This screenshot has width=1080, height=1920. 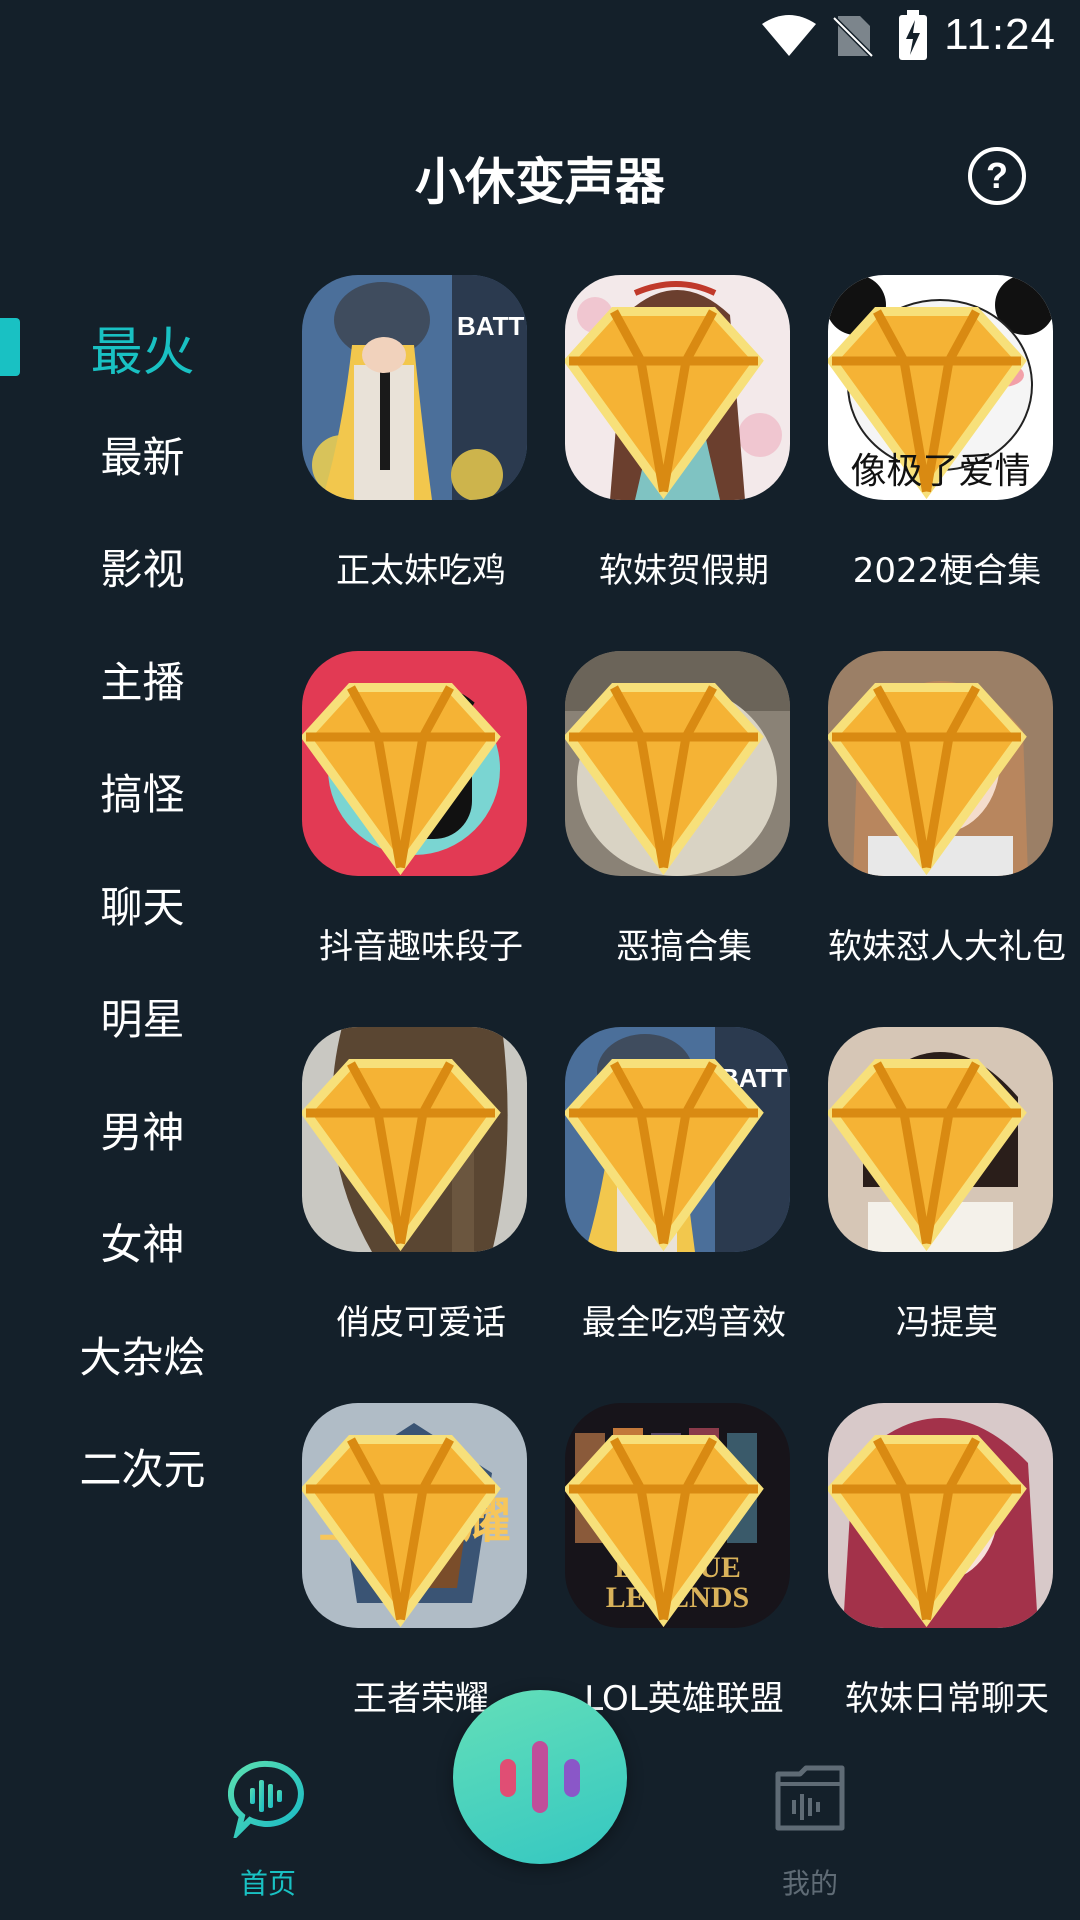 I want to click on nav-home-label: 首页, so click(x=267, y=1883).